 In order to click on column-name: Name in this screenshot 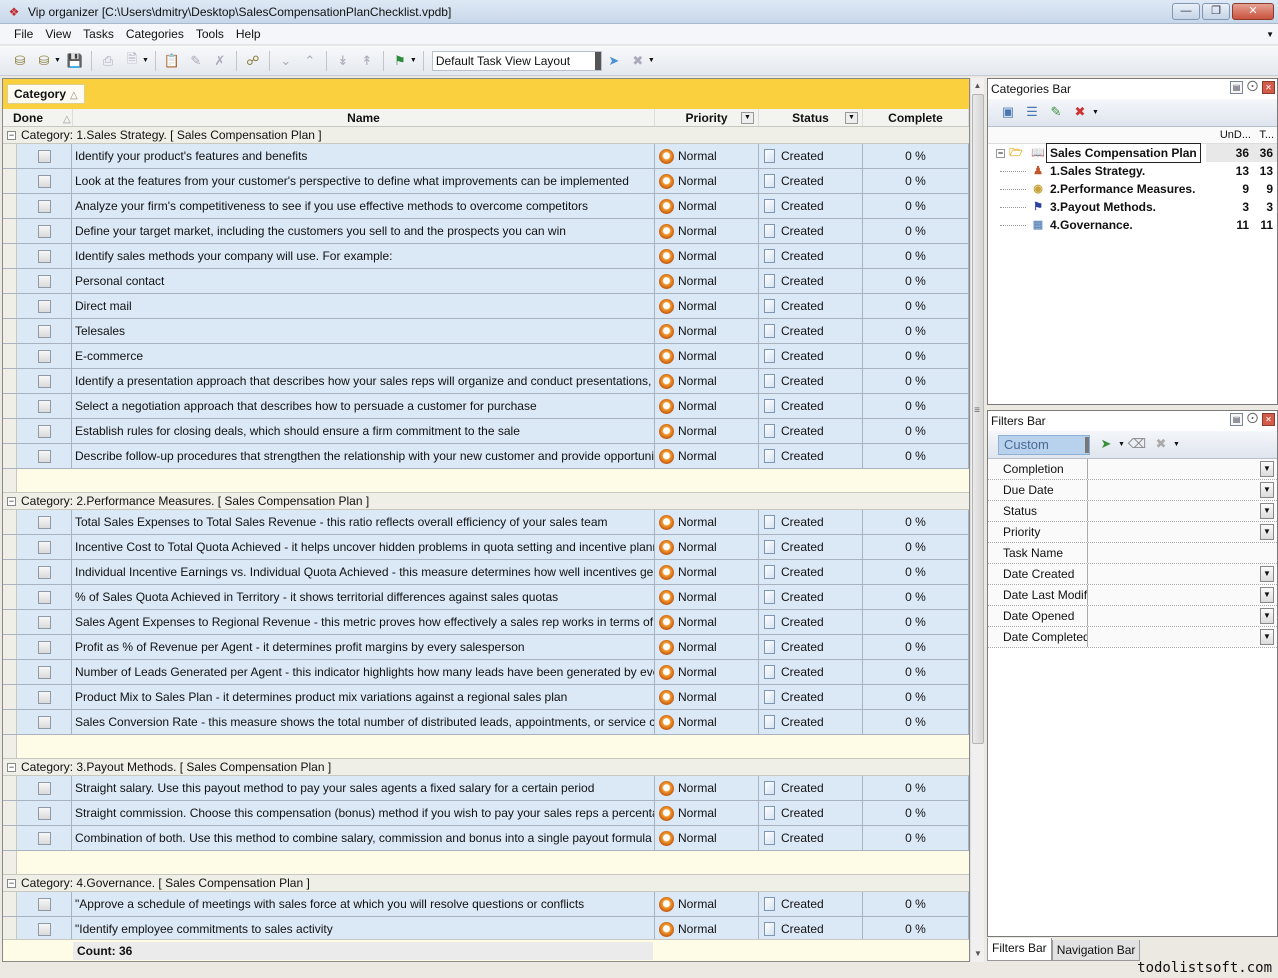, I will do `click(364, 117)`.